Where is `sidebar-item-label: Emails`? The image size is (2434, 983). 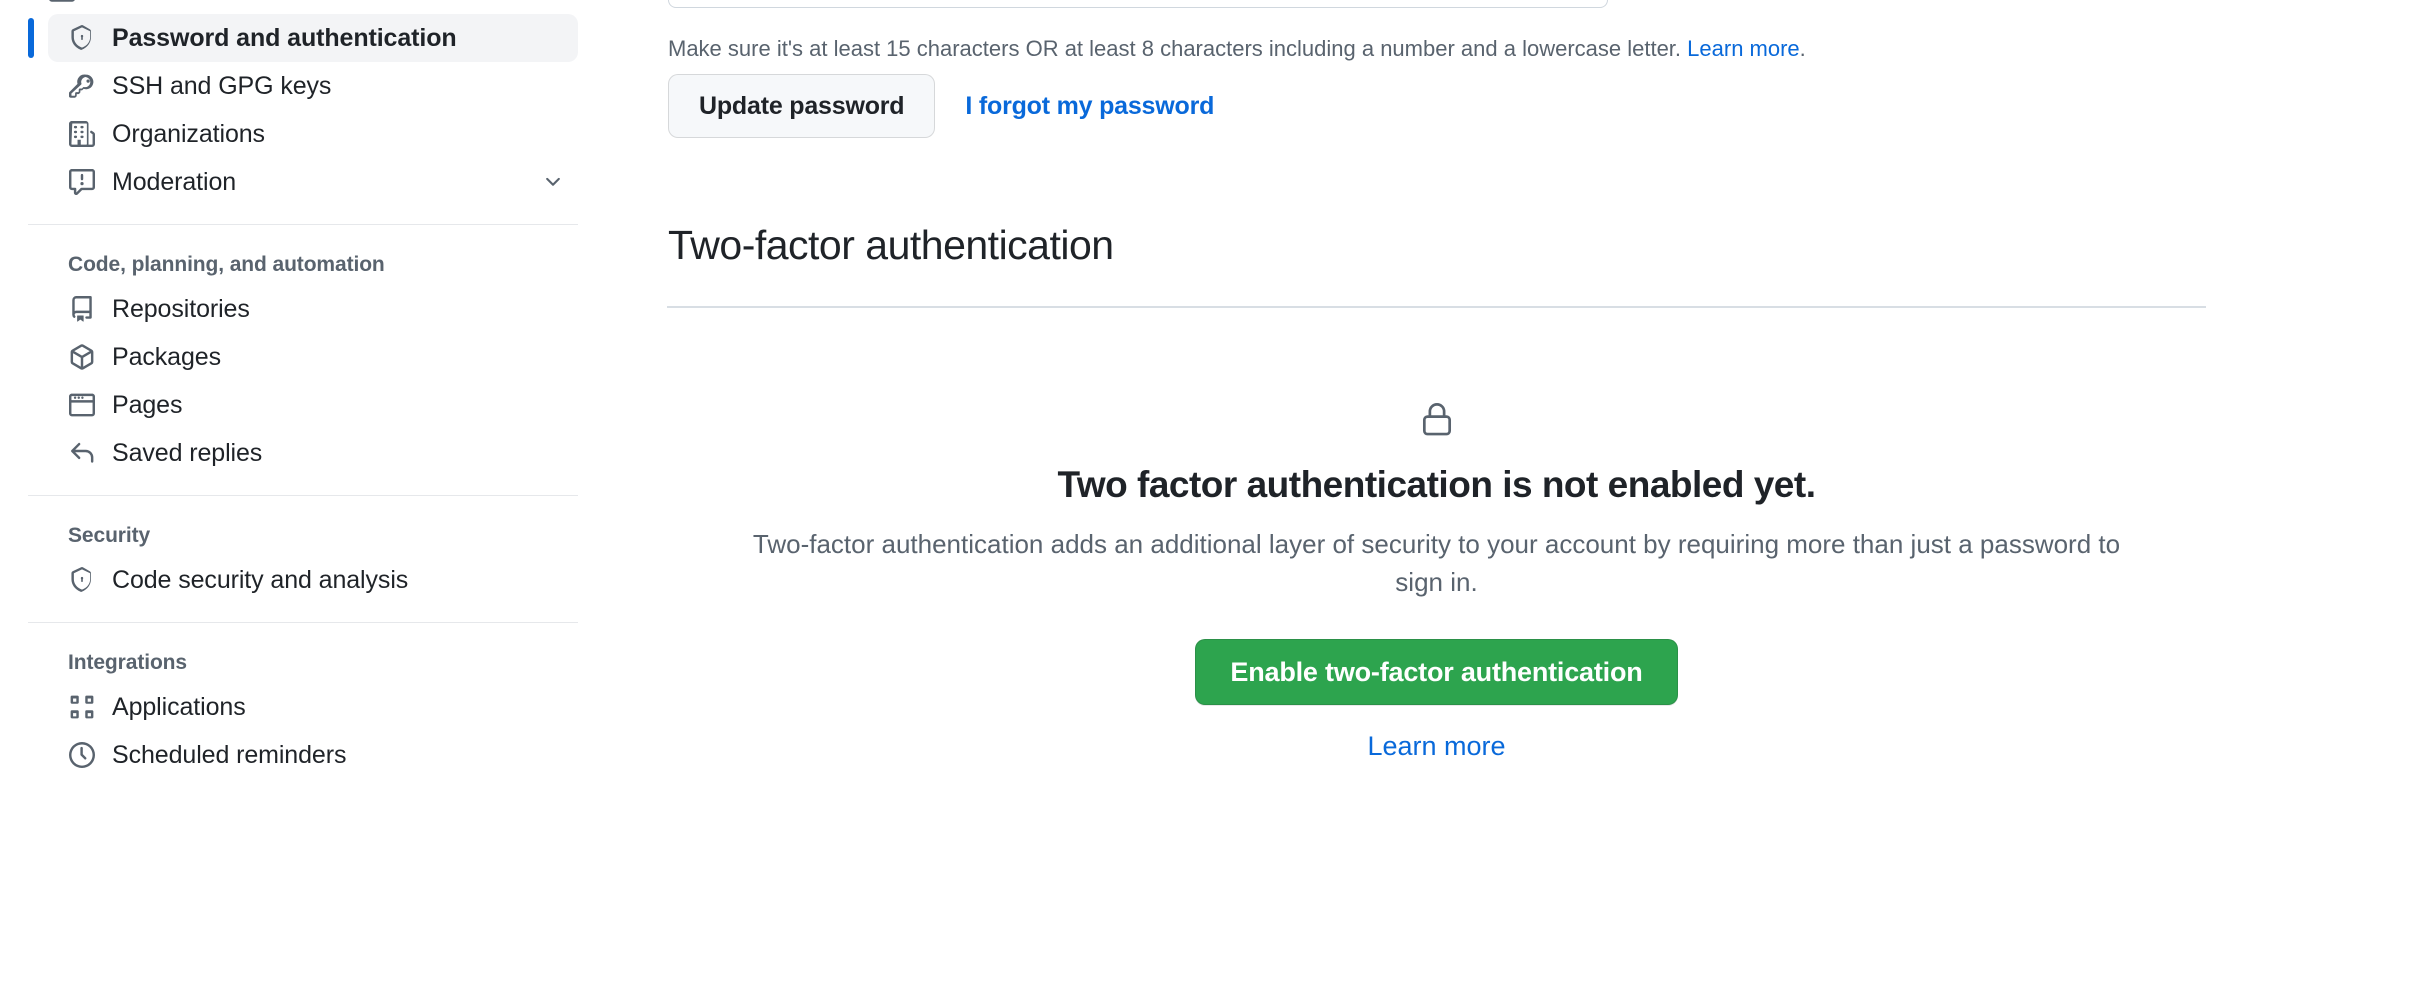 sidebar-item-label: Emails is located at coordinates (129, 3).